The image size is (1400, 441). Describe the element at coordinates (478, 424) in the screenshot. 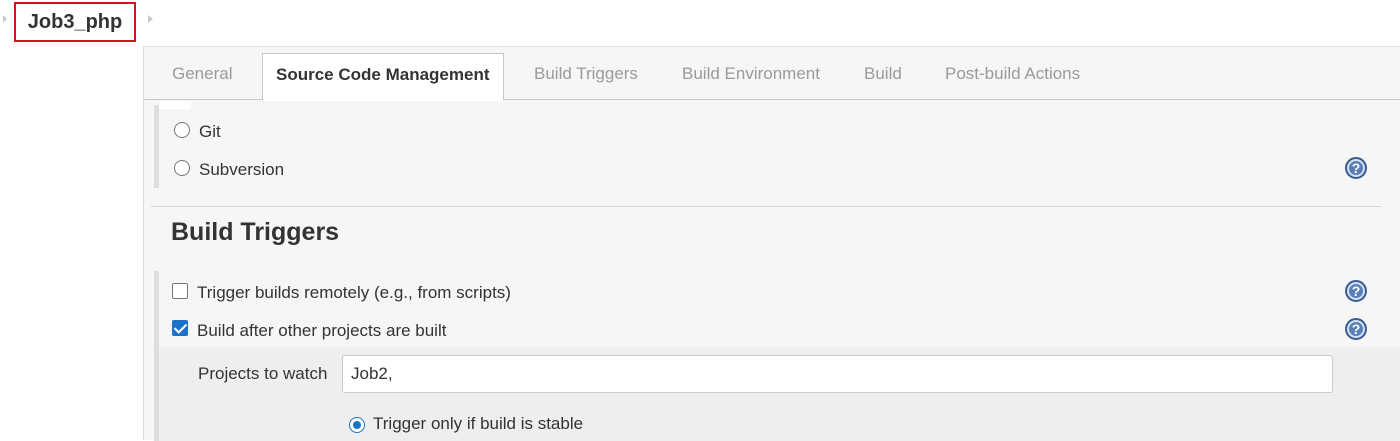

I see `trigger-only-if-stable-label: Trigger only if build is stable` at that location.